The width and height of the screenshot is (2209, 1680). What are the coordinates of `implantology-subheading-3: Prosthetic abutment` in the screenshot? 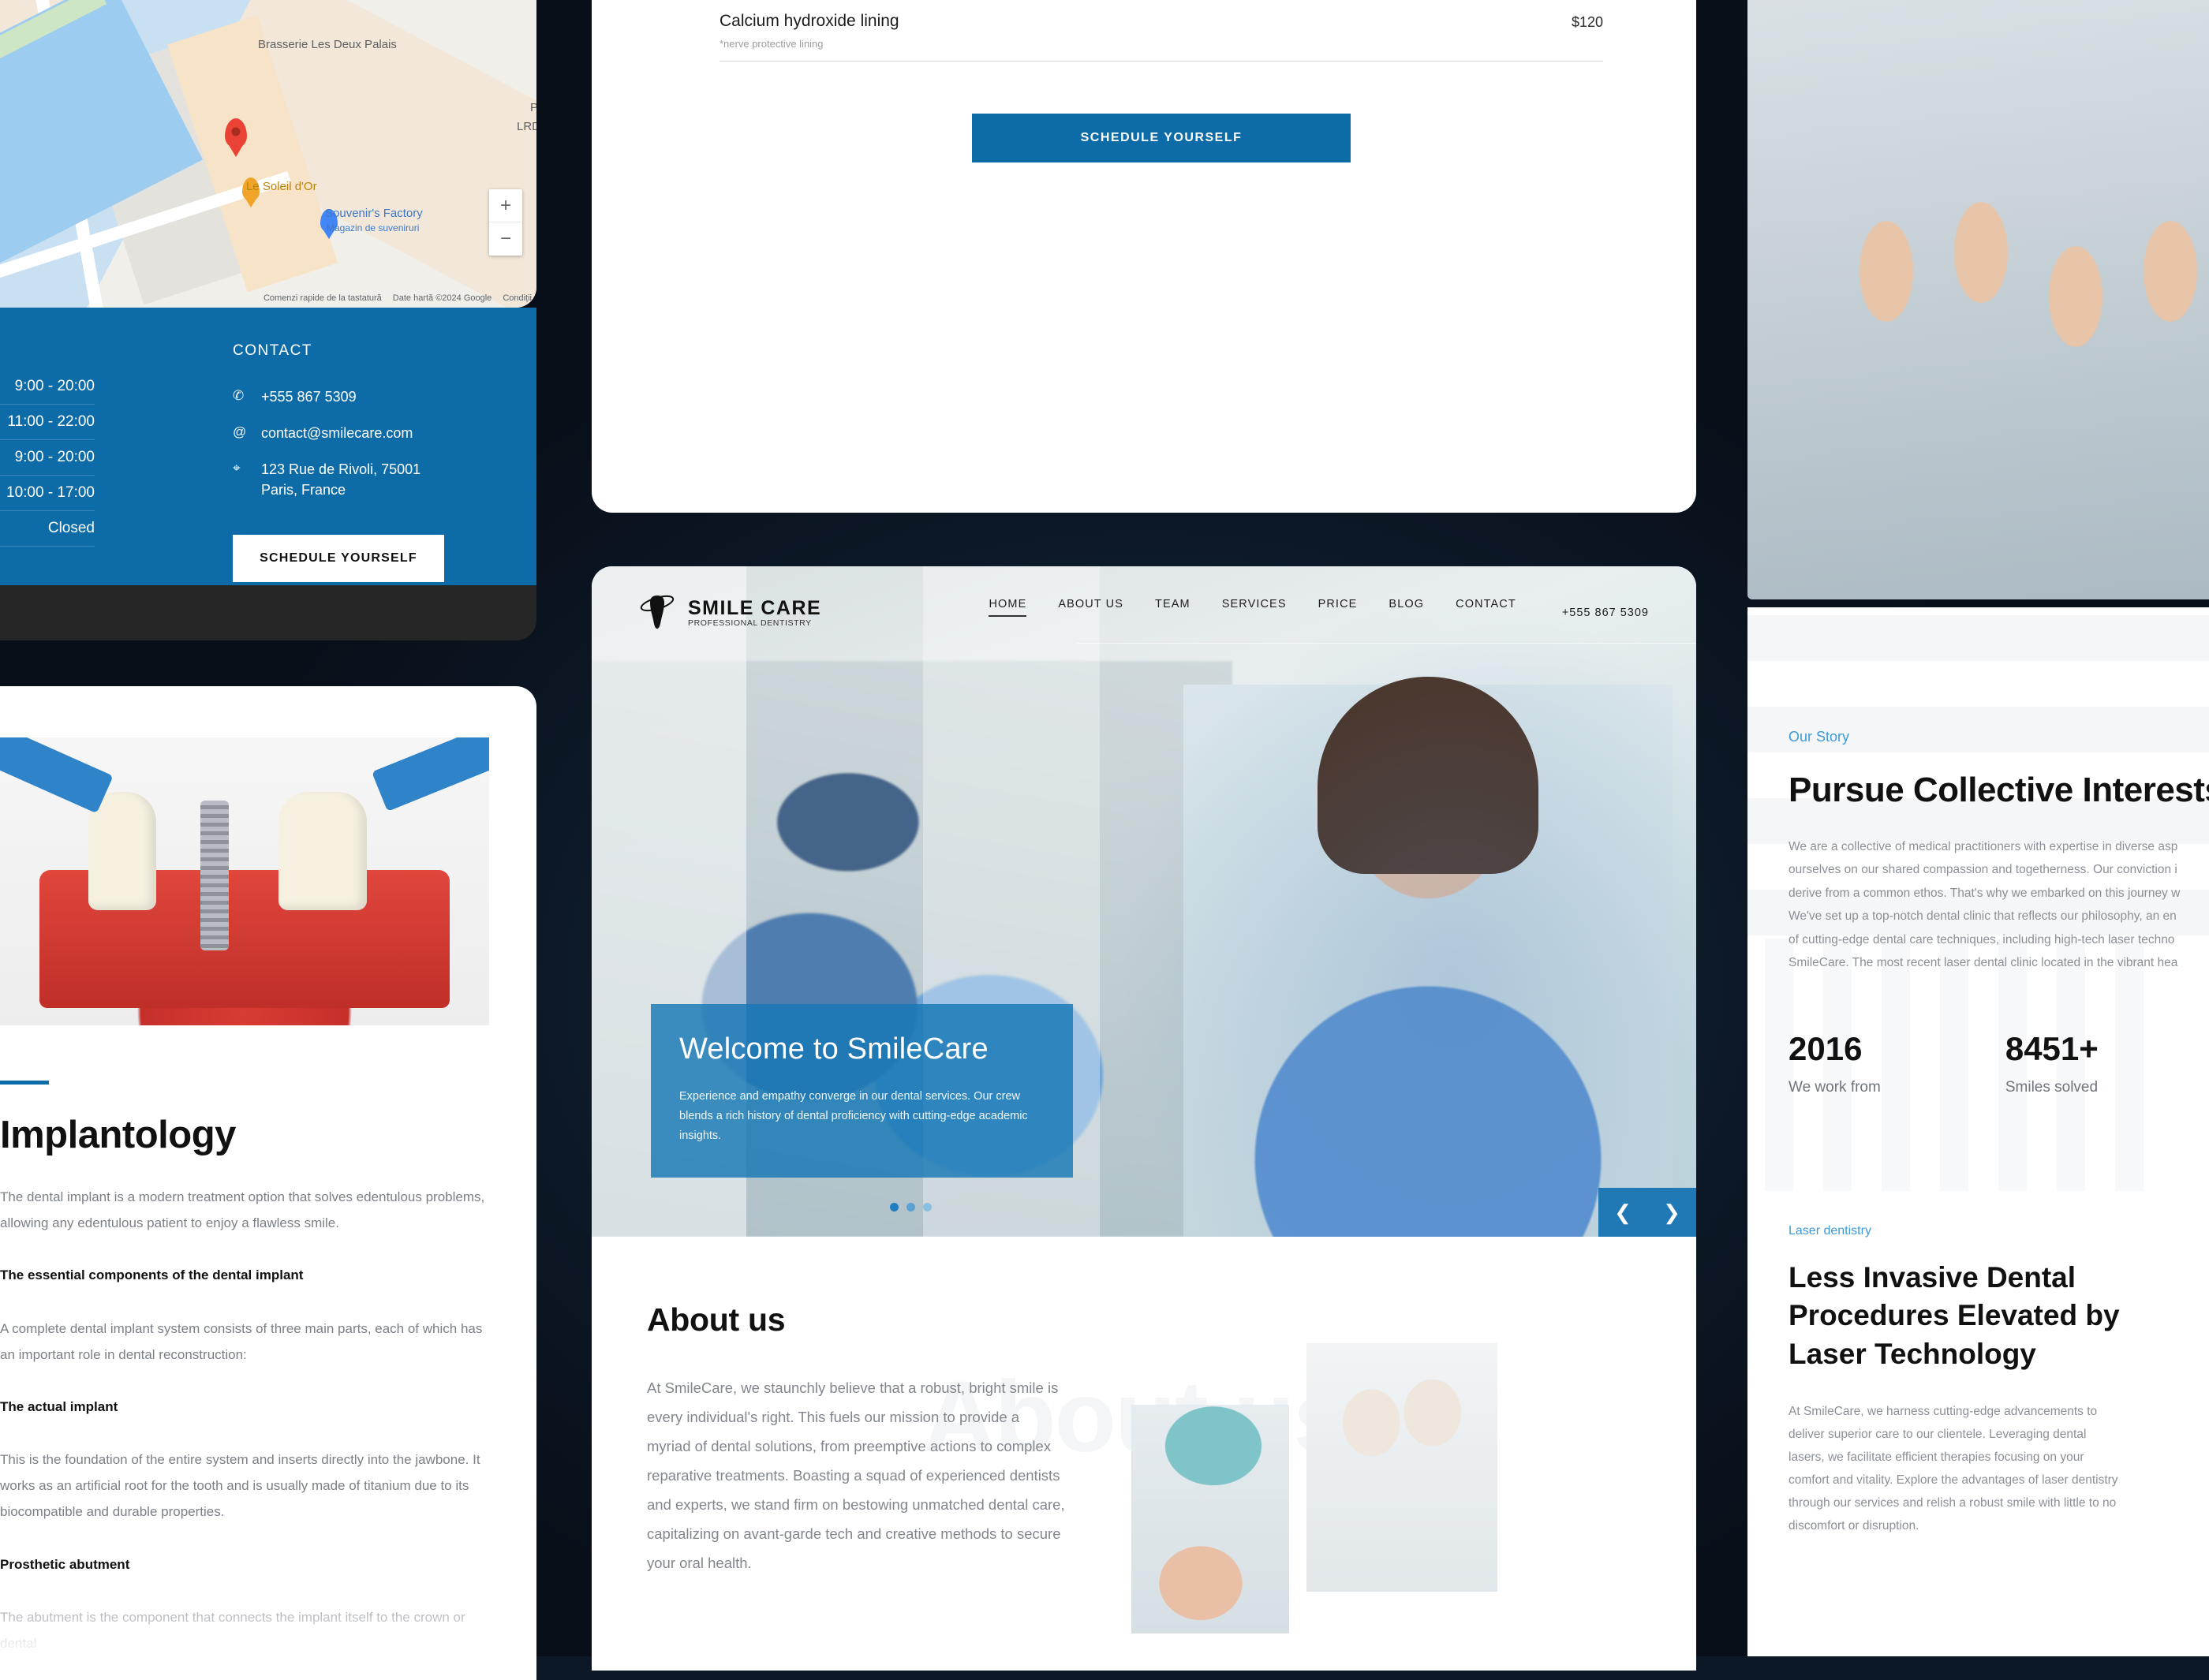 It's located at (65, 1564).